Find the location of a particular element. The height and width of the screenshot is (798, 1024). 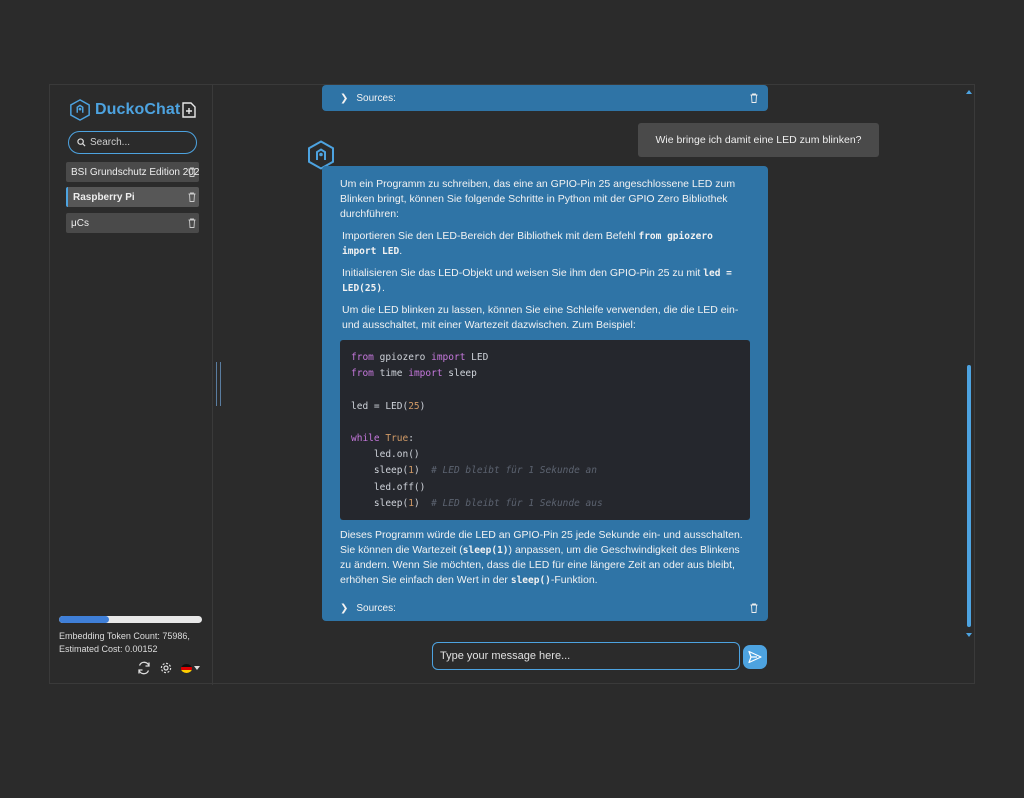

embedding-progress-fill is located at coordinates (84, 619).